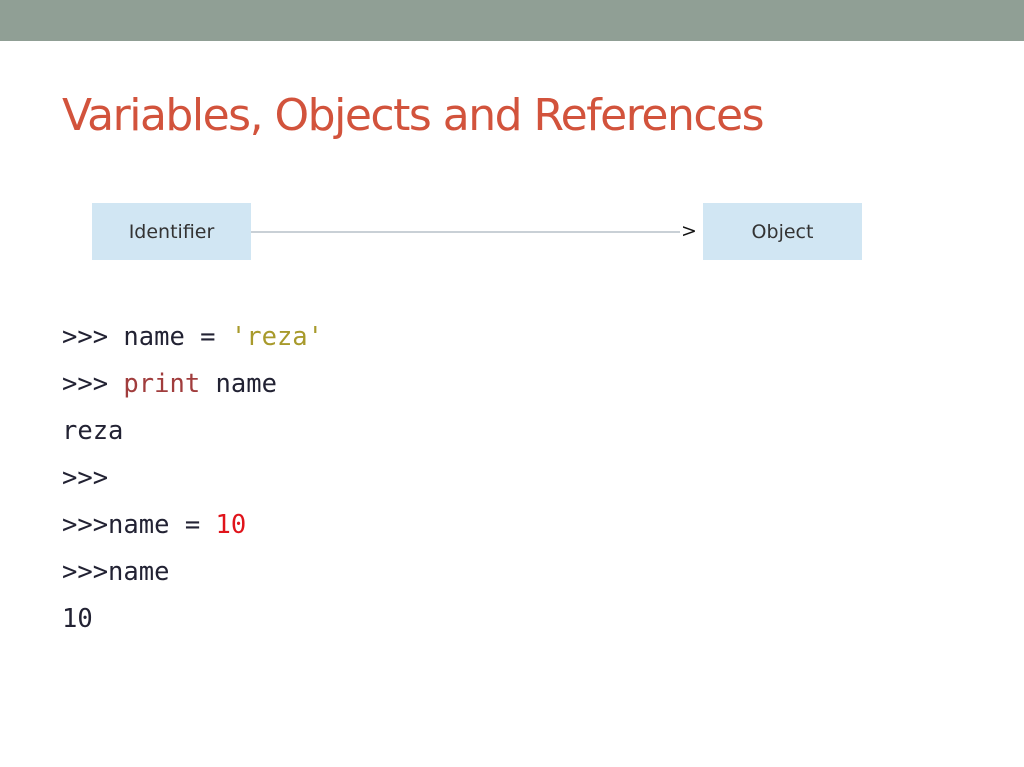 The image size is (1024, 767). Describe the element at coordinates (177, 337) in the screenshot. I see `code-token: name =` at that location.